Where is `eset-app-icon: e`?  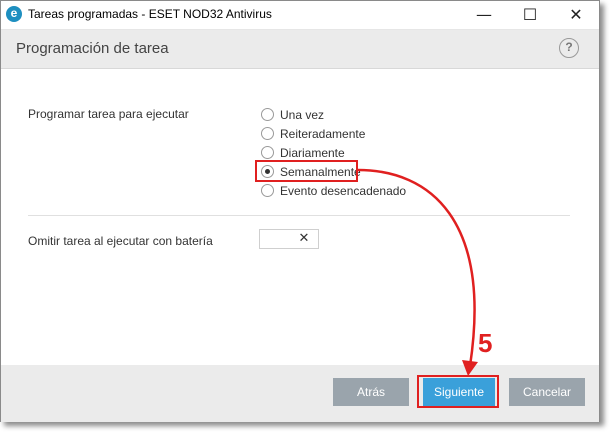
eset-app-icon: e is located at coordinates (14, 14).